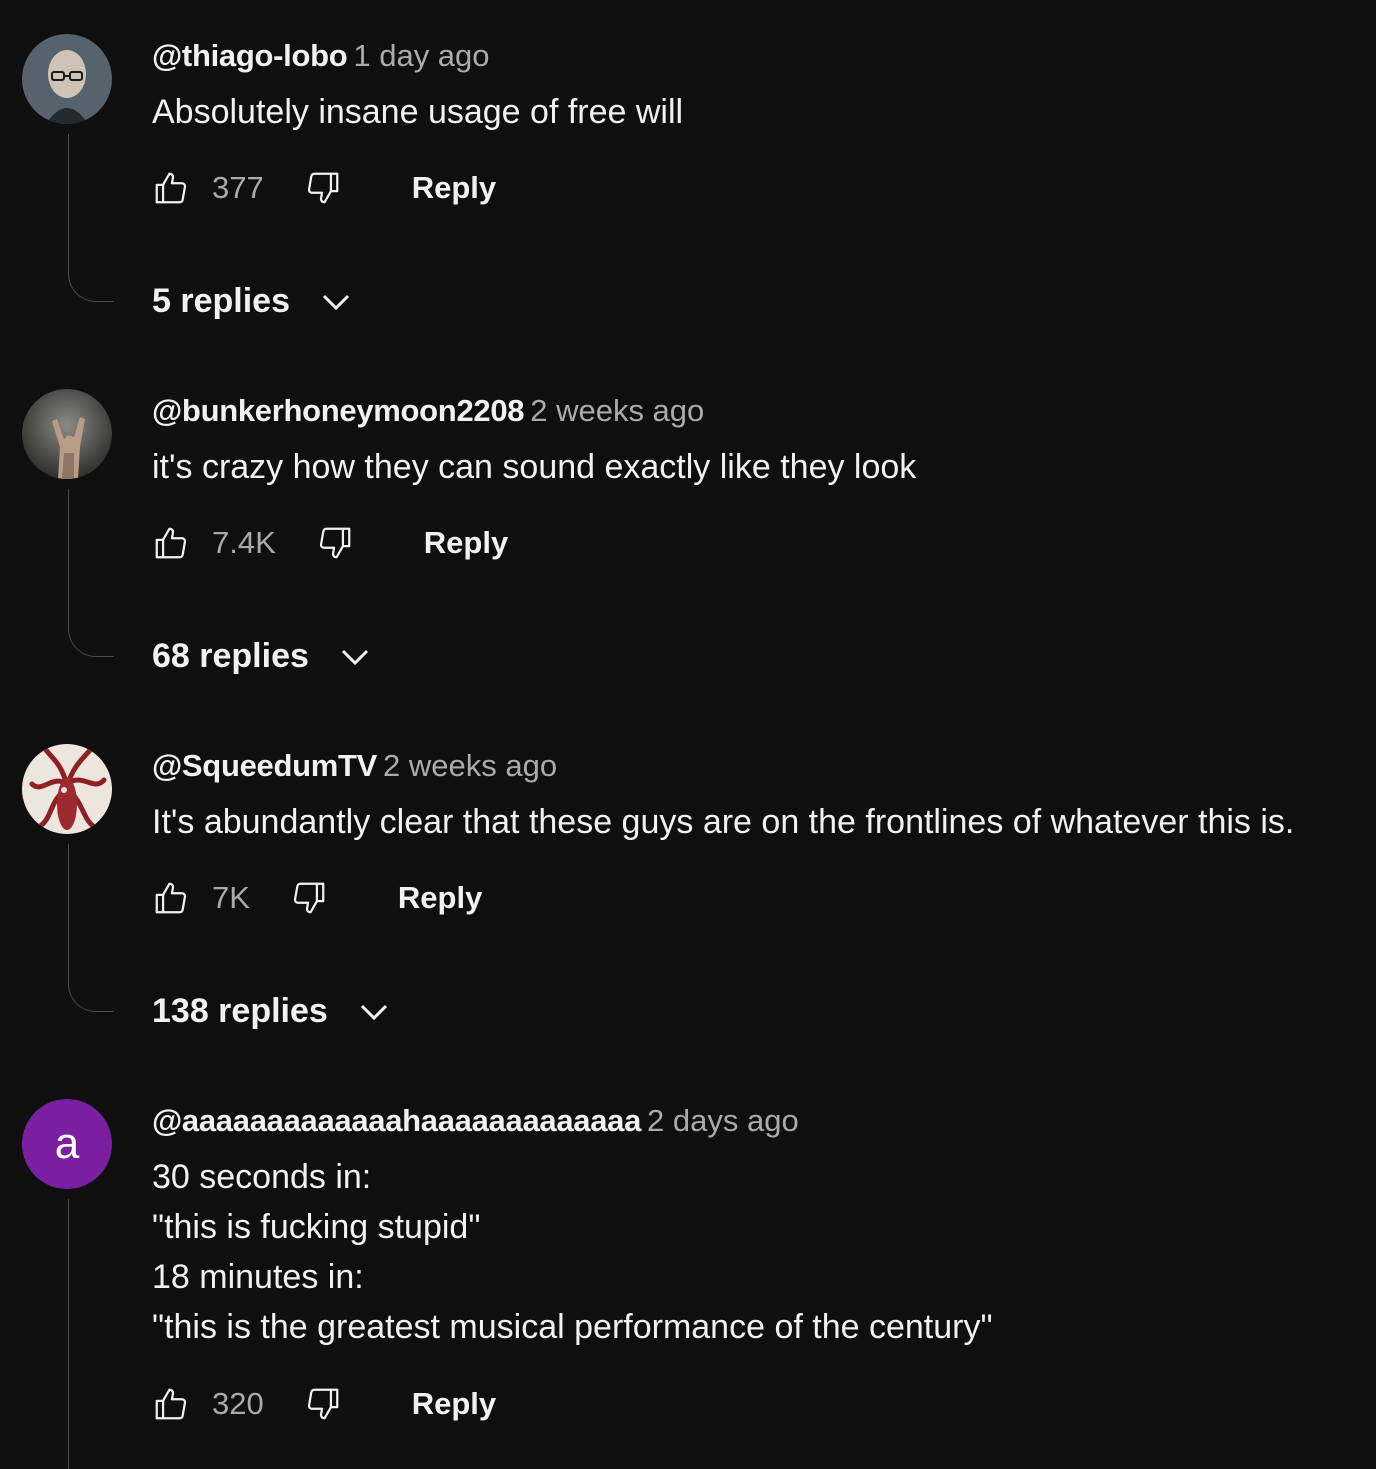  Describe the element at coordinates (230, 656) in the screenshot. I see `replies-count-label: 68 replies` at that location.